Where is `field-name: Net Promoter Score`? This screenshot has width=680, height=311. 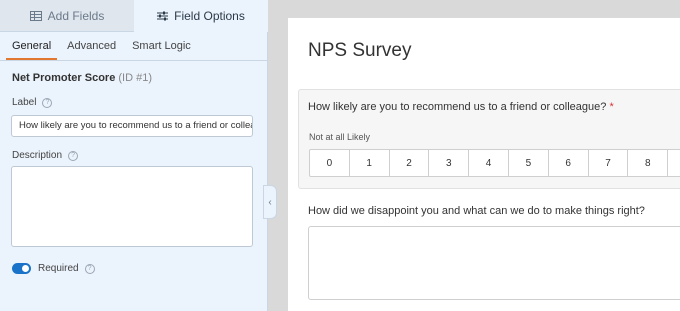 field-name: Net Promoter Score is located at coordinates (64, 78).